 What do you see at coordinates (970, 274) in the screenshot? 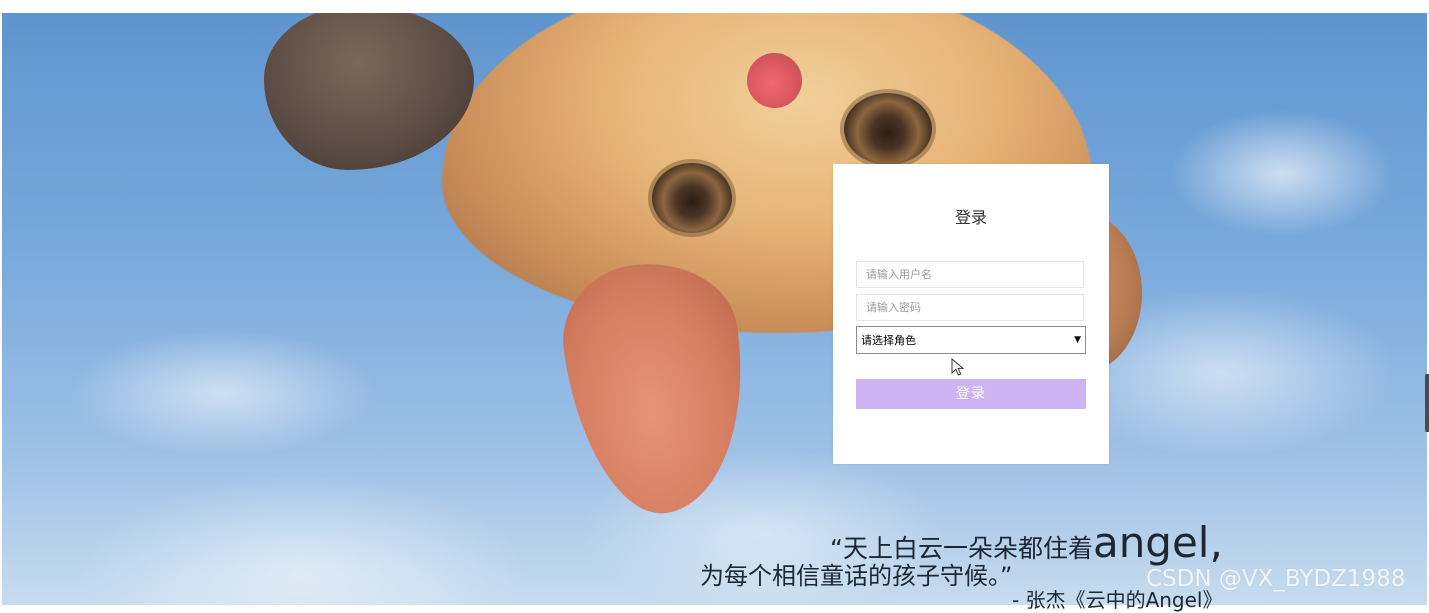
I see `username-input` at bounding box center [970, 274].